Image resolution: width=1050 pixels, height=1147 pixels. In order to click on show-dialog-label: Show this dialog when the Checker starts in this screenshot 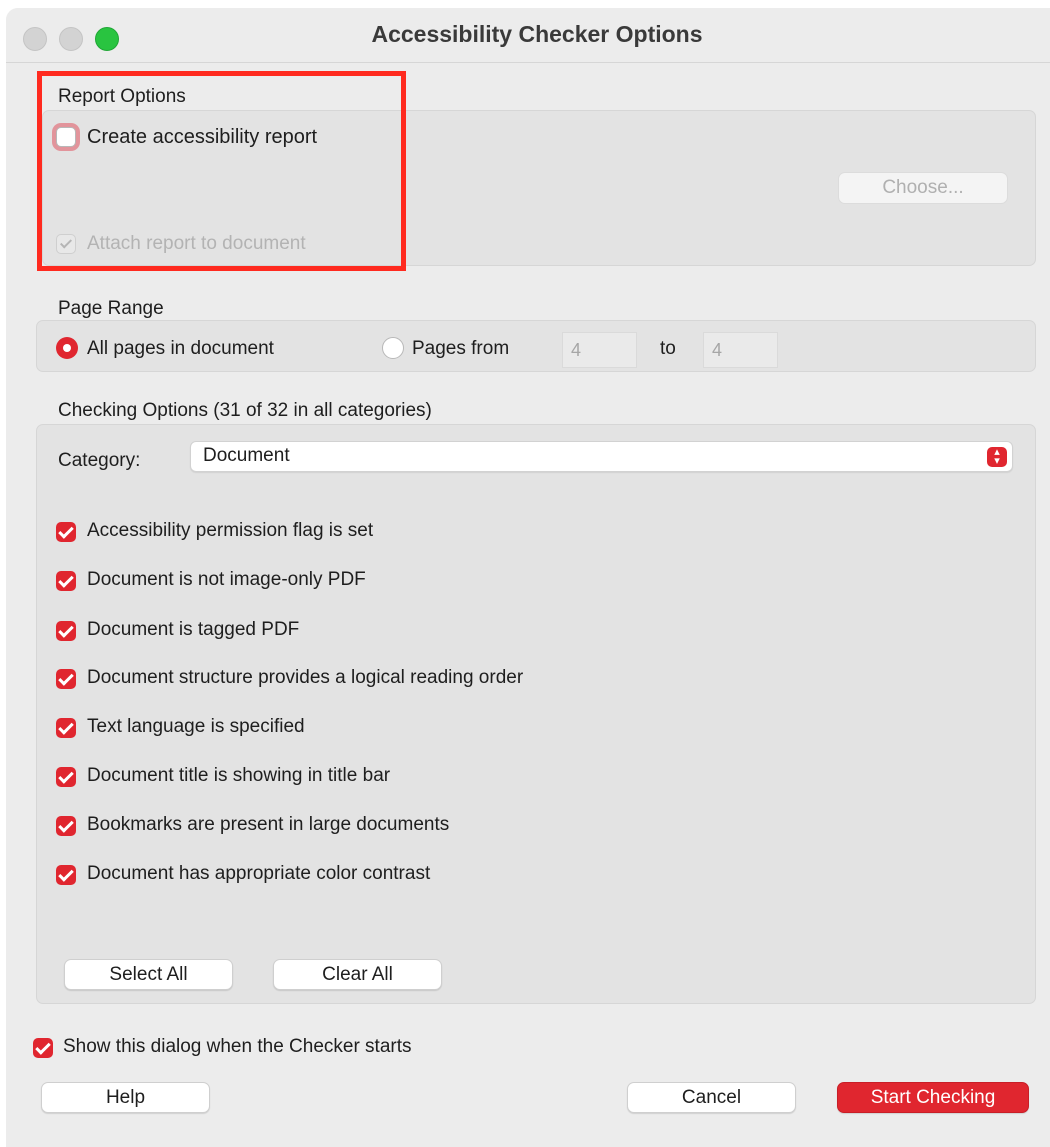, I will do `click(237, 1046)`.